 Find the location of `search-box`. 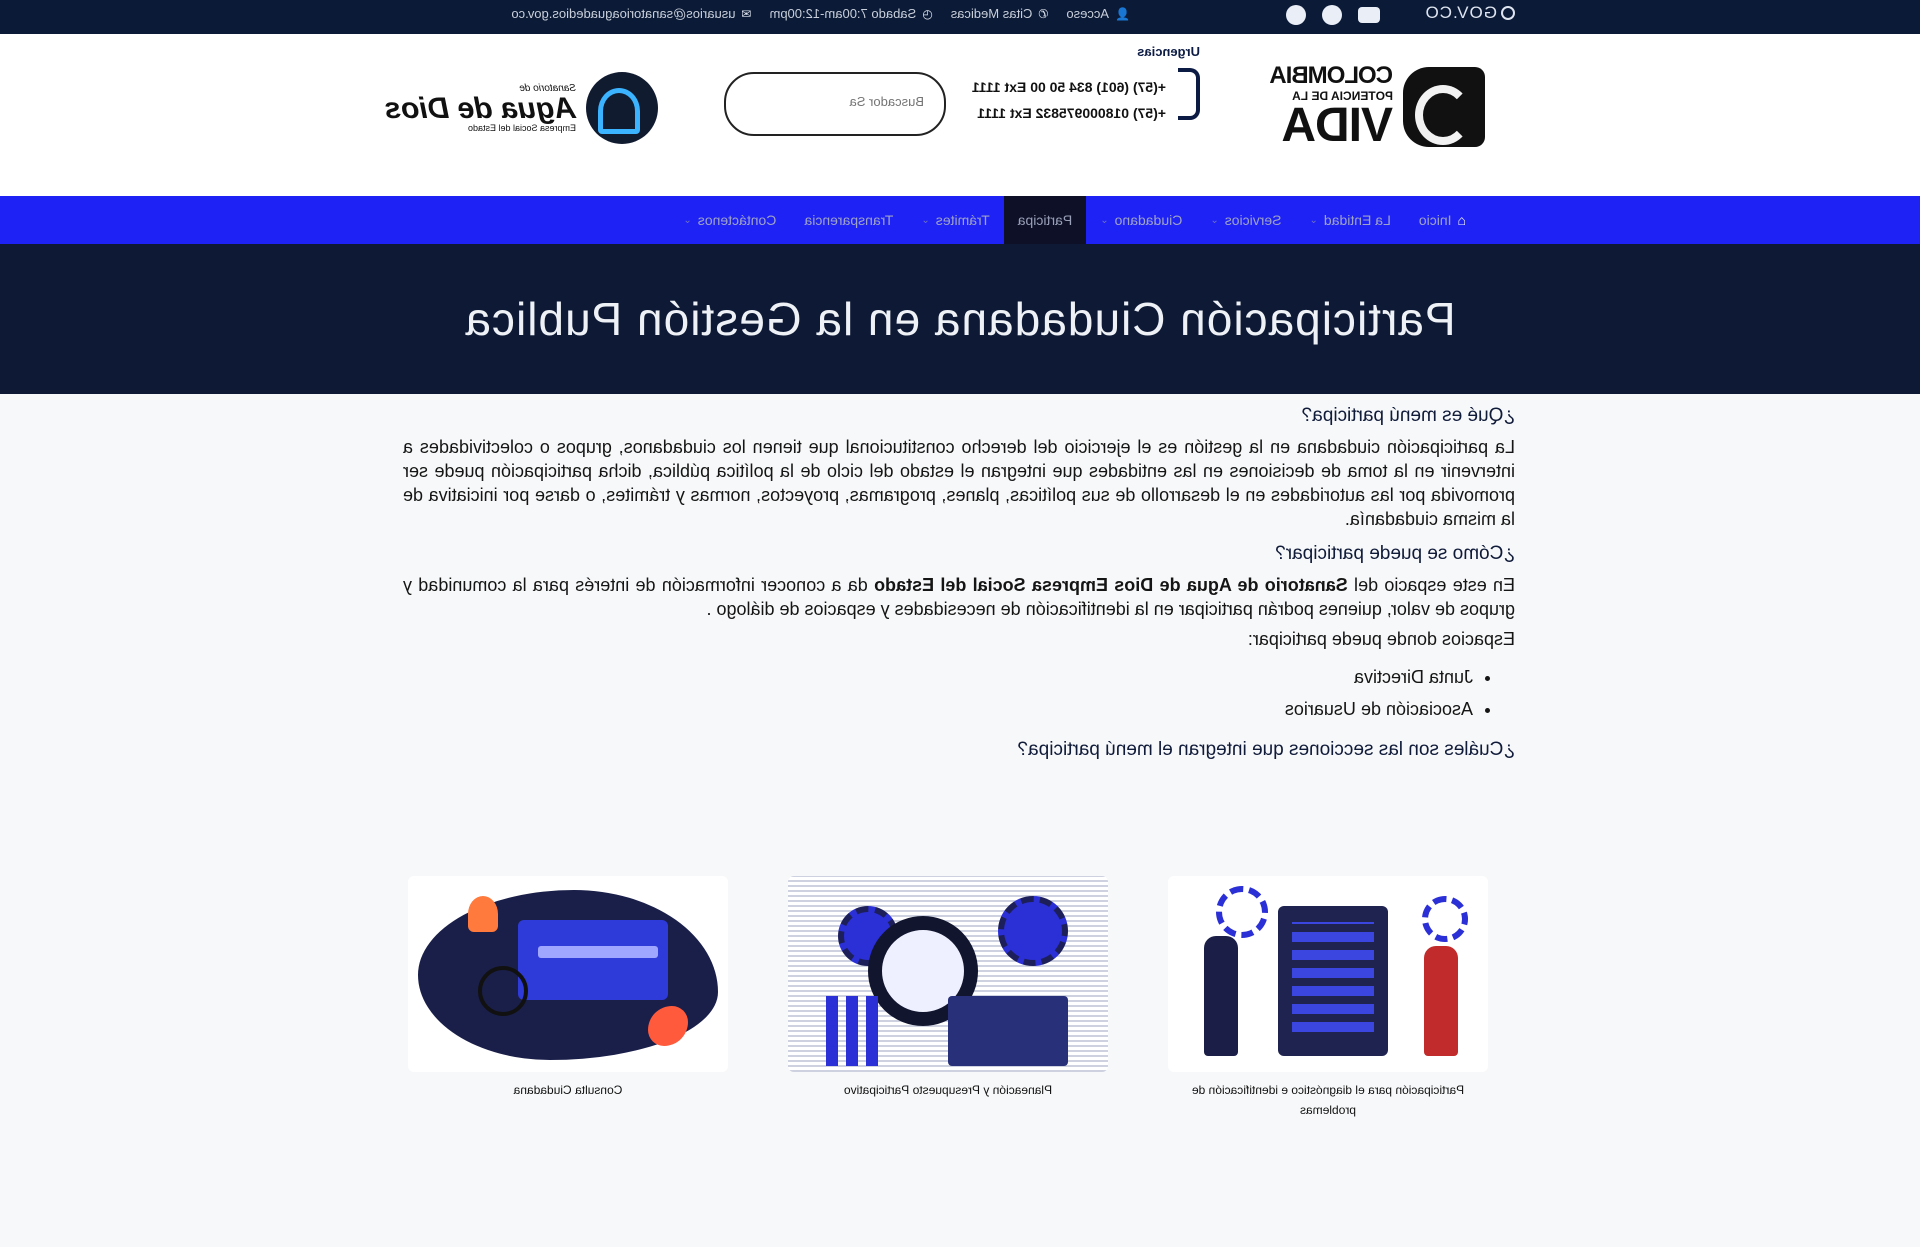

search-box is located at coordinates (835, 104).